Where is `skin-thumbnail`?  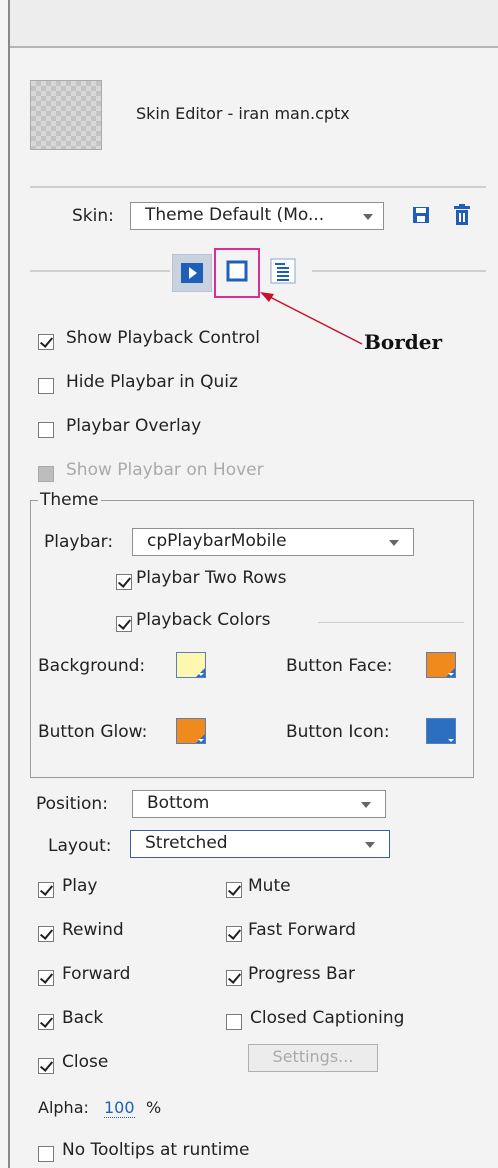 skin-thumbnail is located at coordinates (66, 115).